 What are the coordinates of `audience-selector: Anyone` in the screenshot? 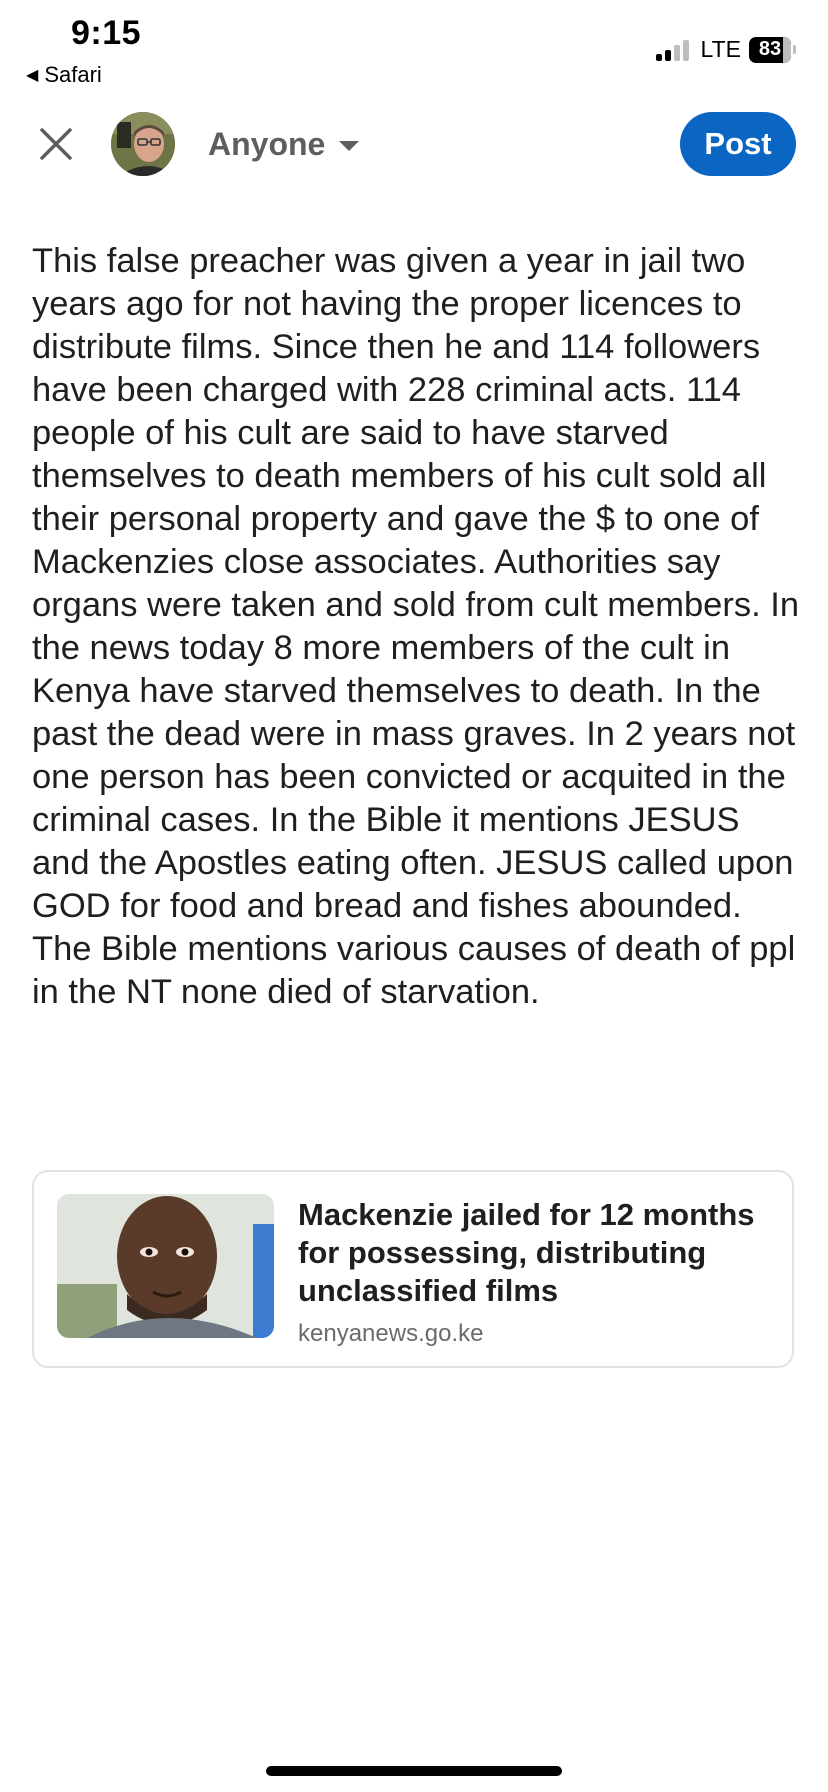 It's located at (284, 144).